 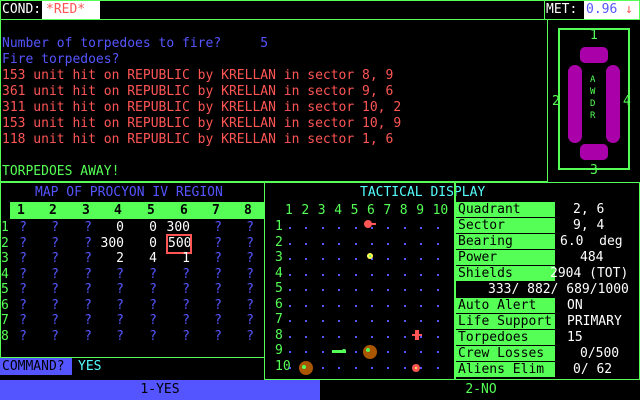 What do you see at coordinates (594, 35) in the screenshot?
I see `shield-1-label: 1` at bounding box center [594, 35].